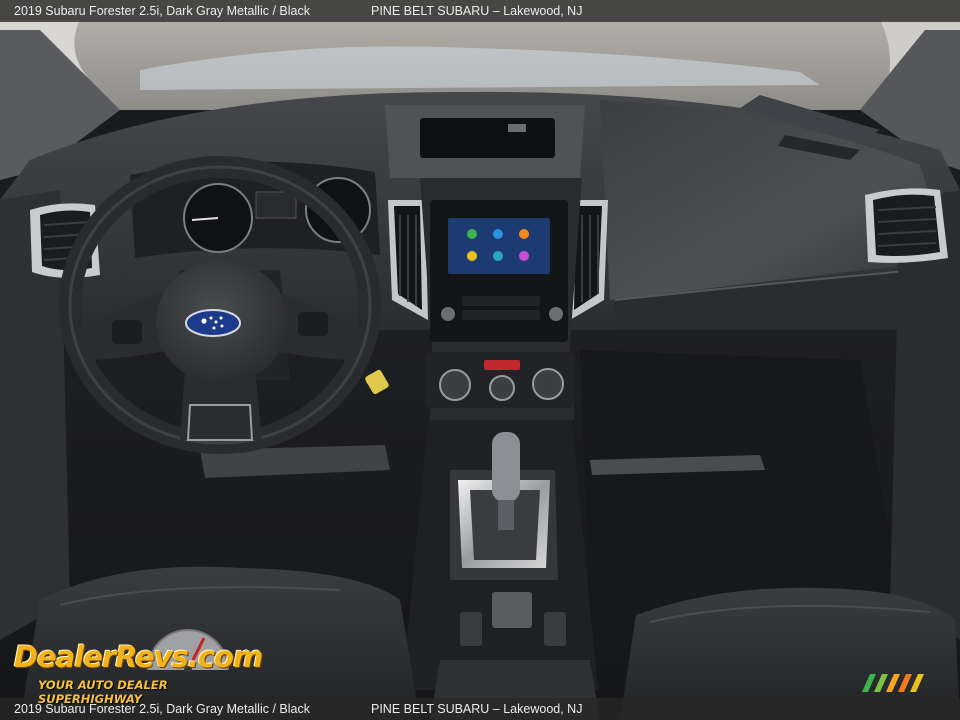  I want to click on color-stripes-logo, so click(893, 683).